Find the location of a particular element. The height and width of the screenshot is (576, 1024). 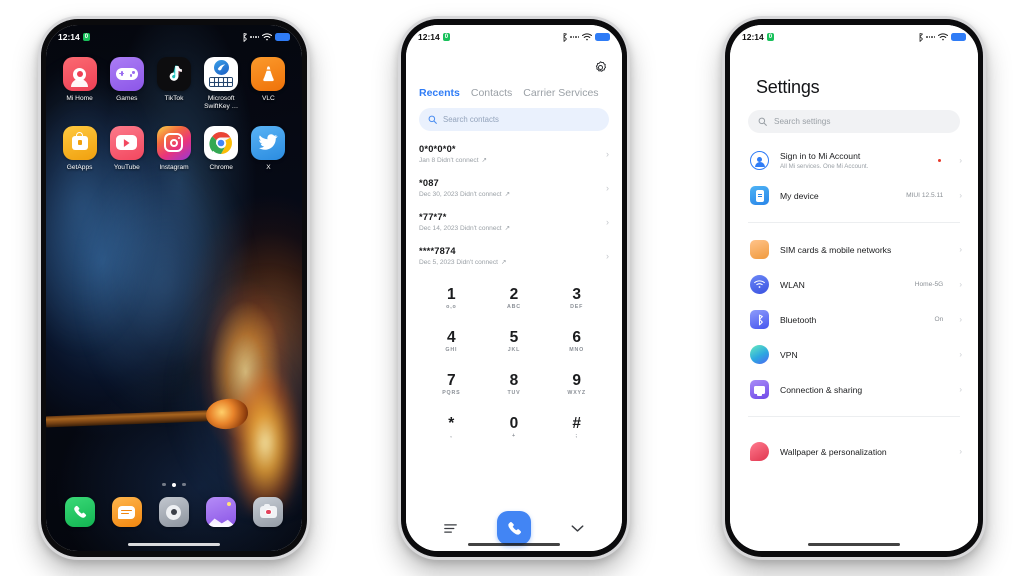

status-bar: 12:14 0 is located at coordinates (854, 37).